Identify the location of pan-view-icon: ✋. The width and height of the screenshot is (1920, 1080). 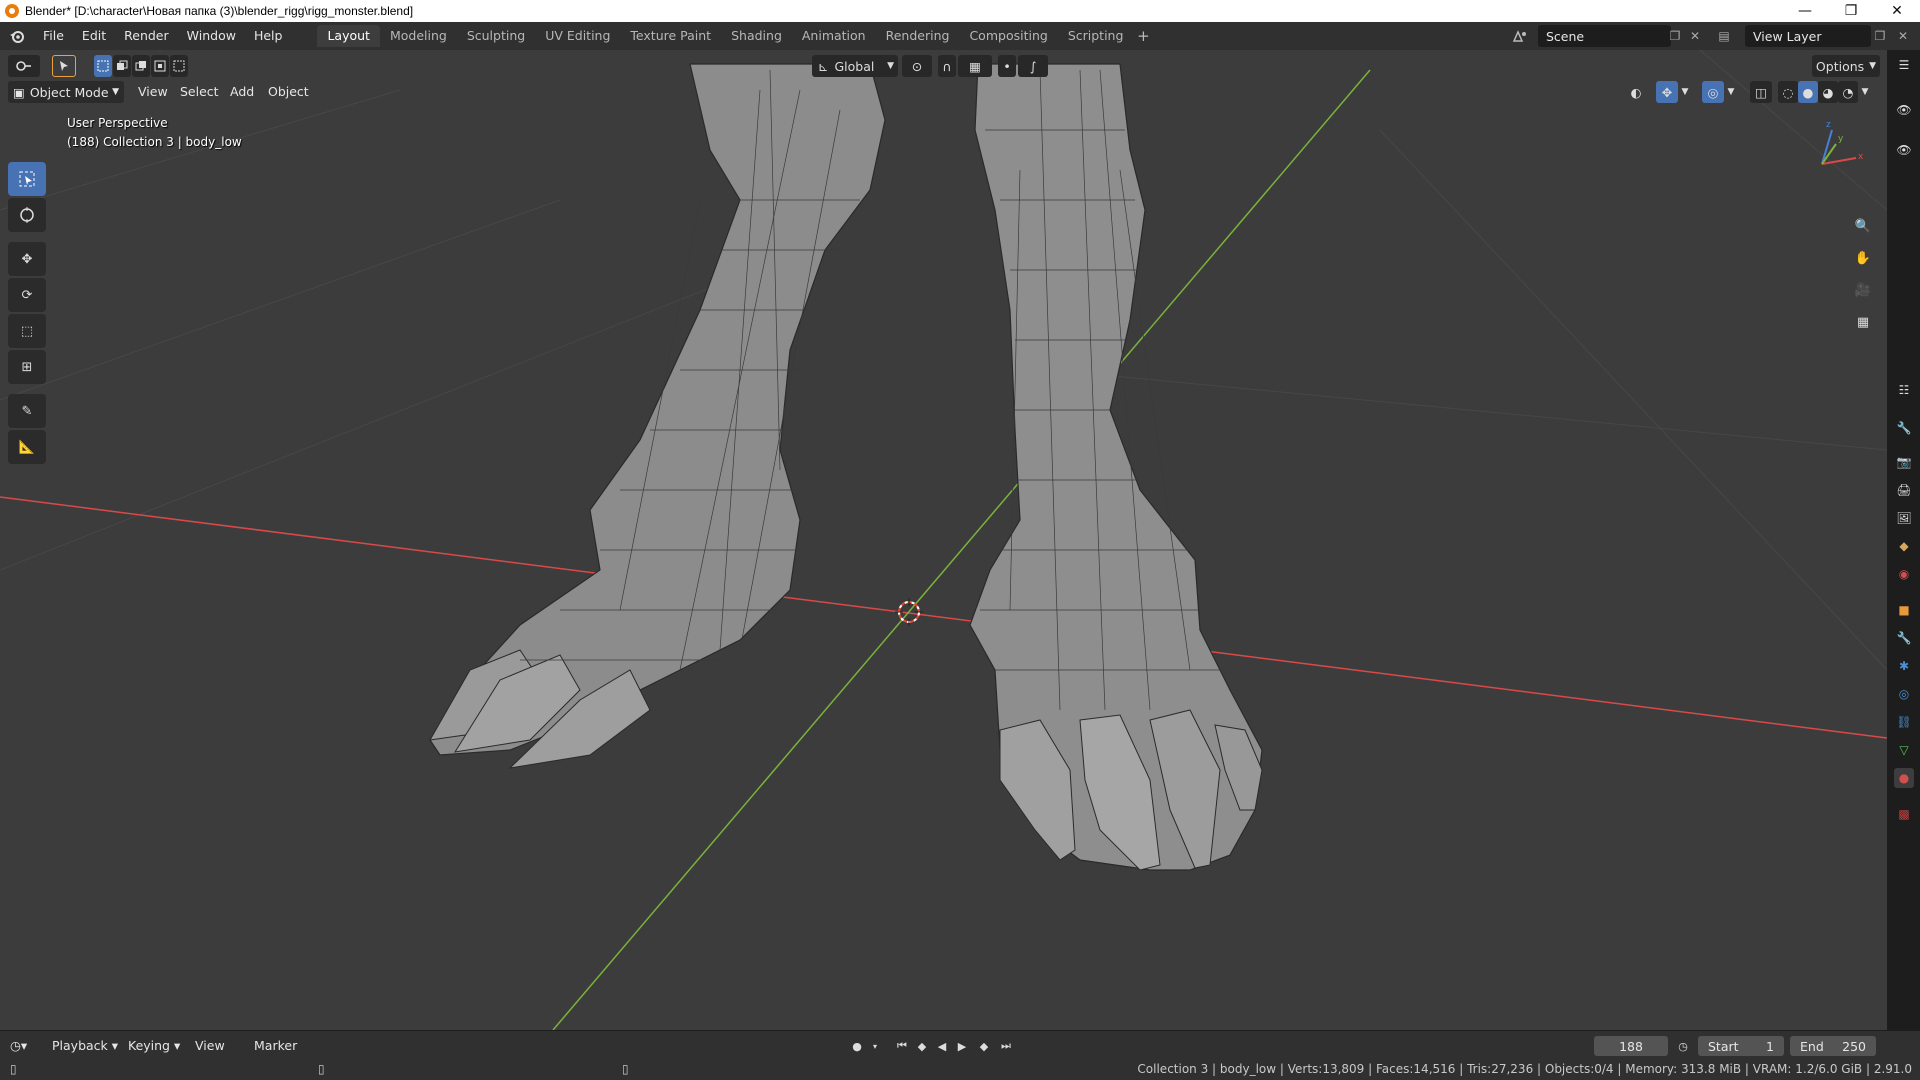
(1863, 258).